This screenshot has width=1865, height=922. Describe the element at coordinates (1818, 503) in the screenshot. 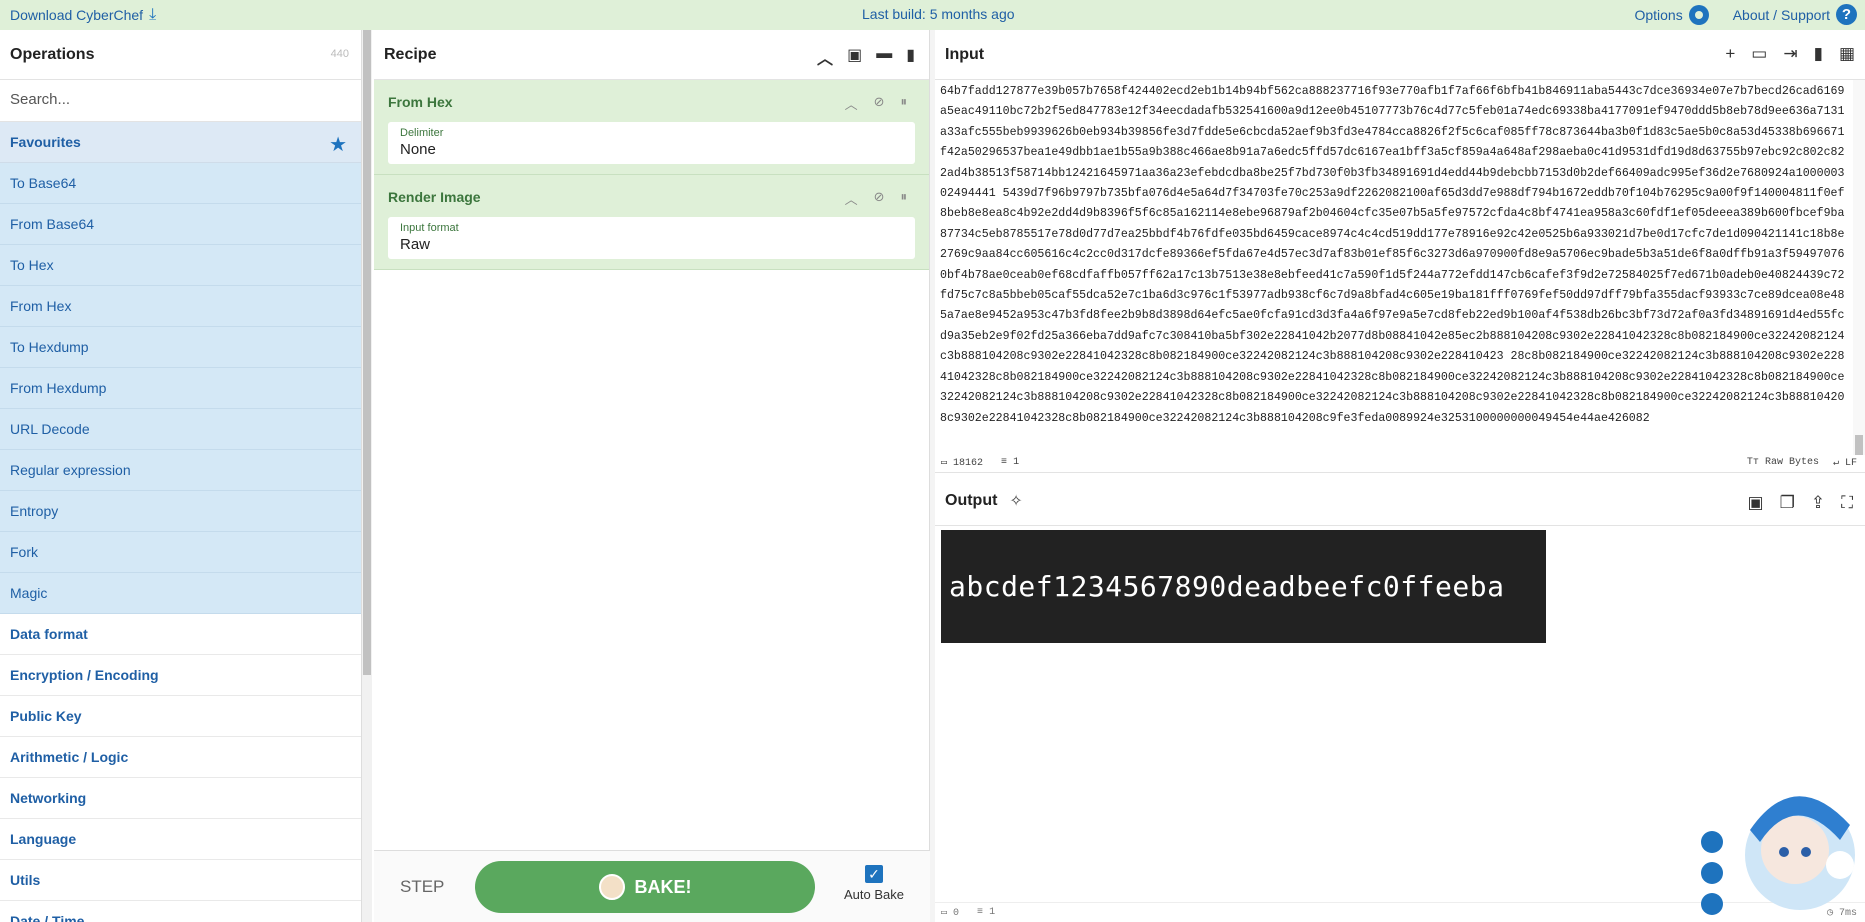

I see `replace-input-icon: ⇪` at that location.